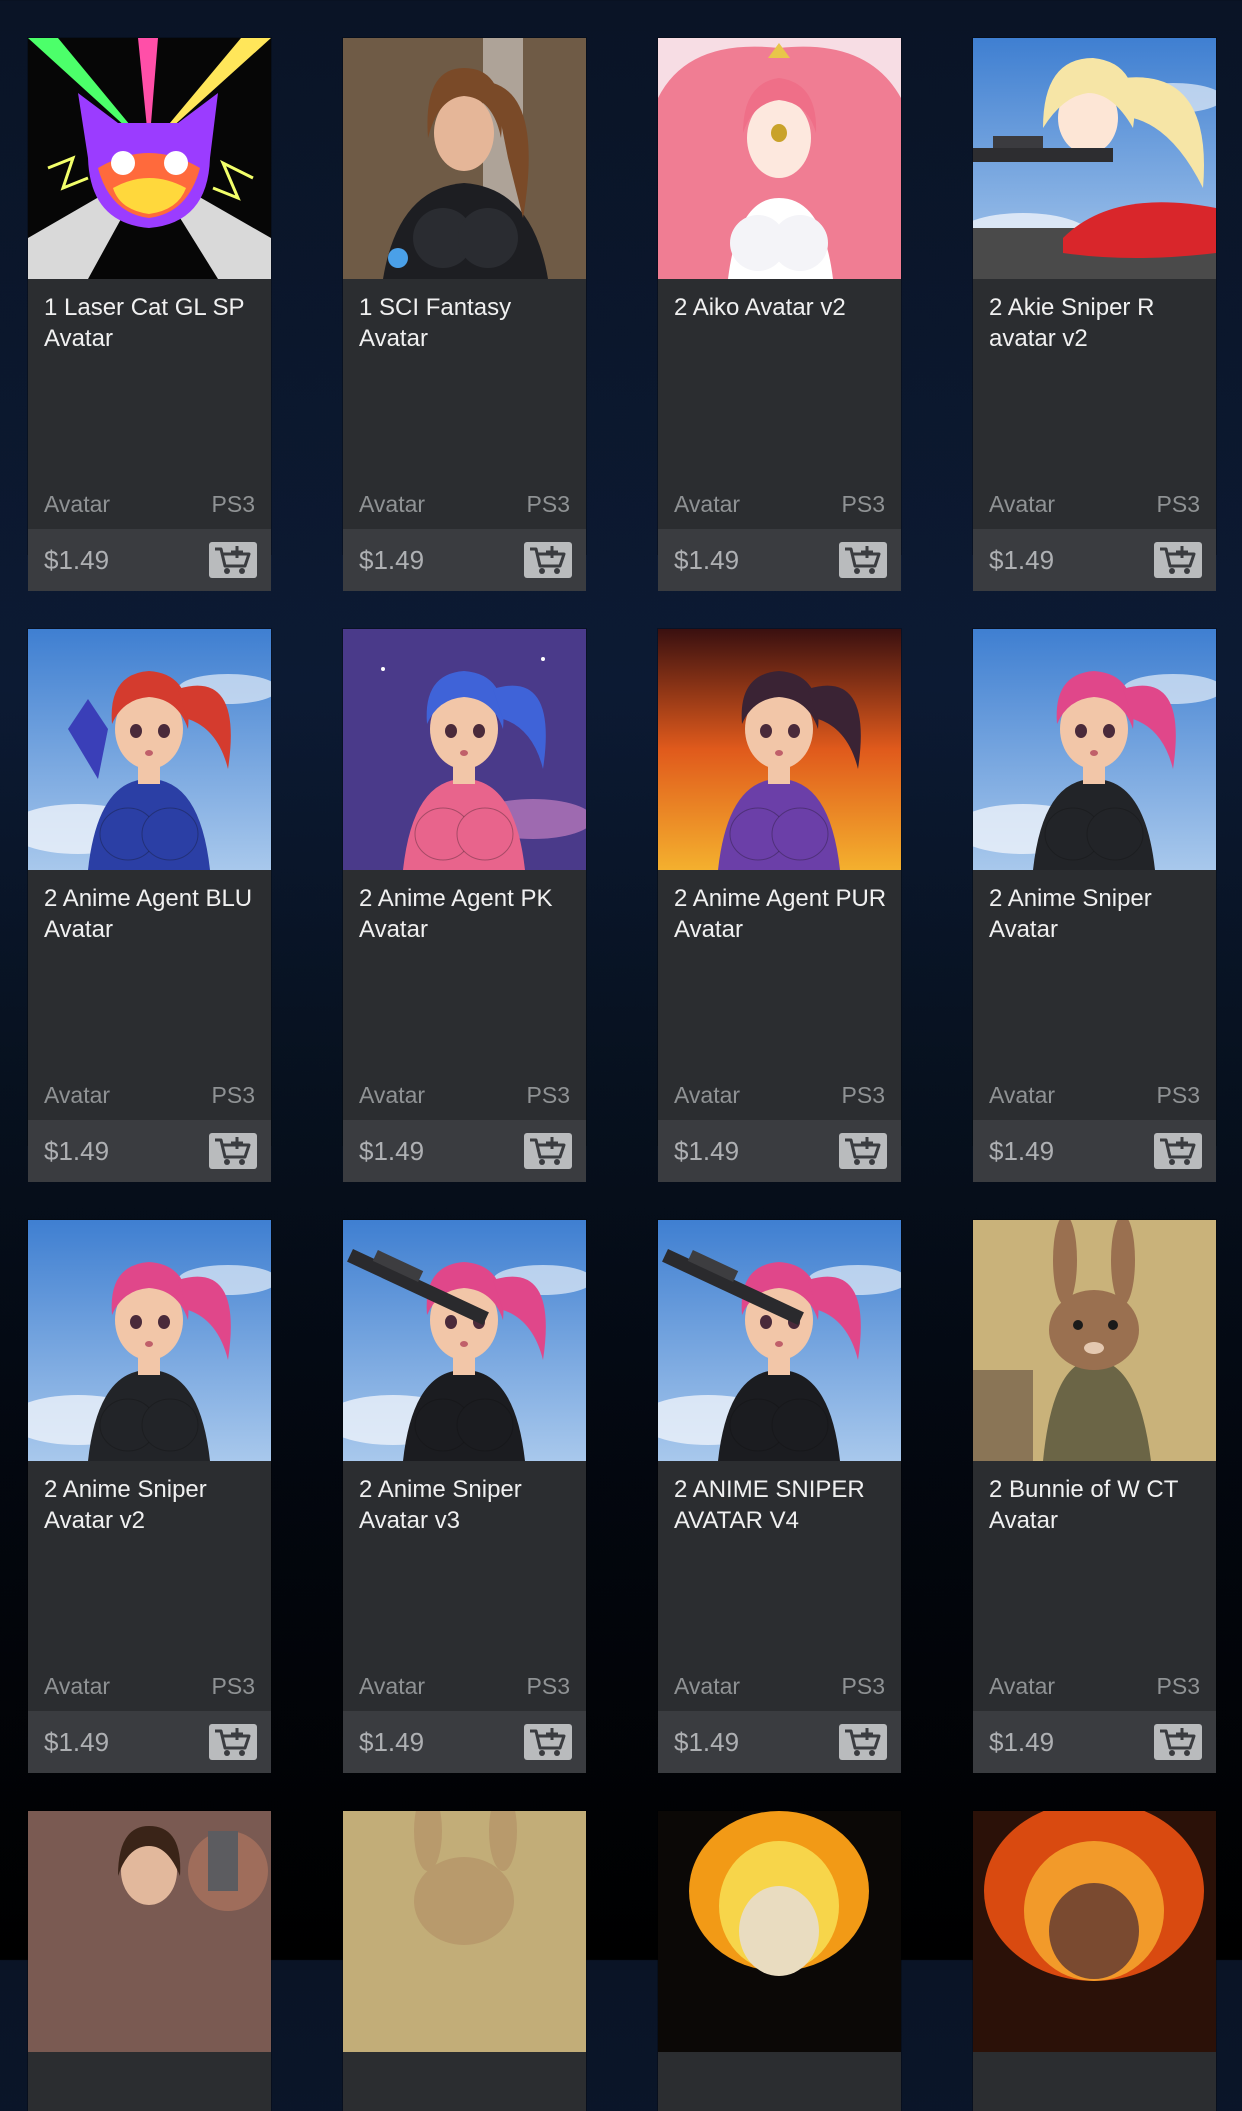  Describe the element at coordinates (783, 307) in the screenshot. I see `product-title: 2 Aiko Avatar v2` at that location.